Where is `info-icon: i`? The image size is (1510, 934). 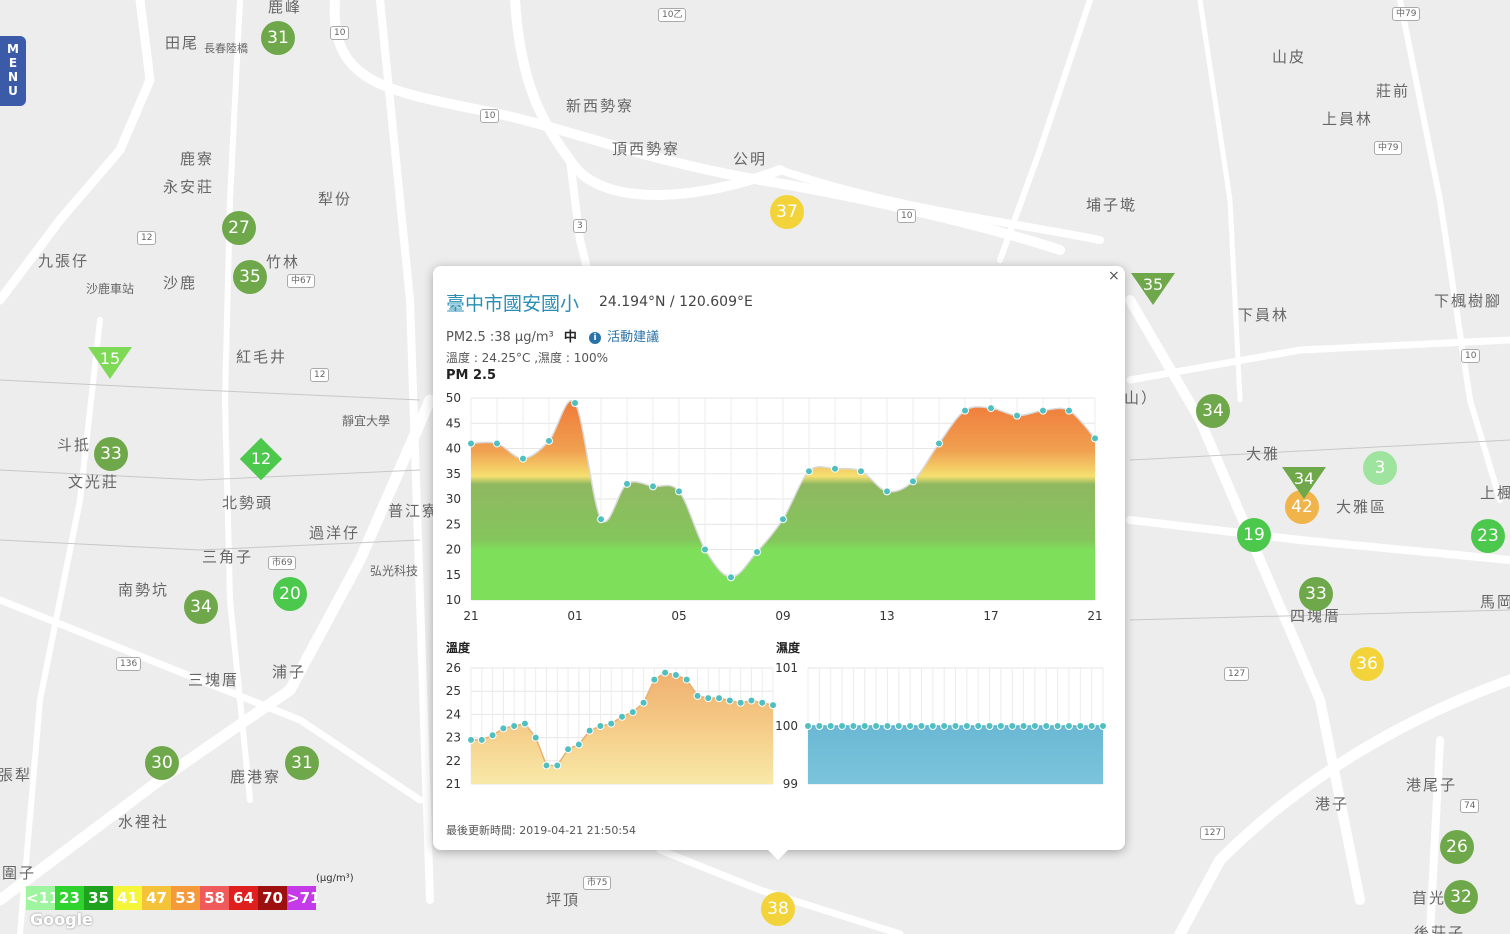 info-icon: i is located at coordinates (595, 338).